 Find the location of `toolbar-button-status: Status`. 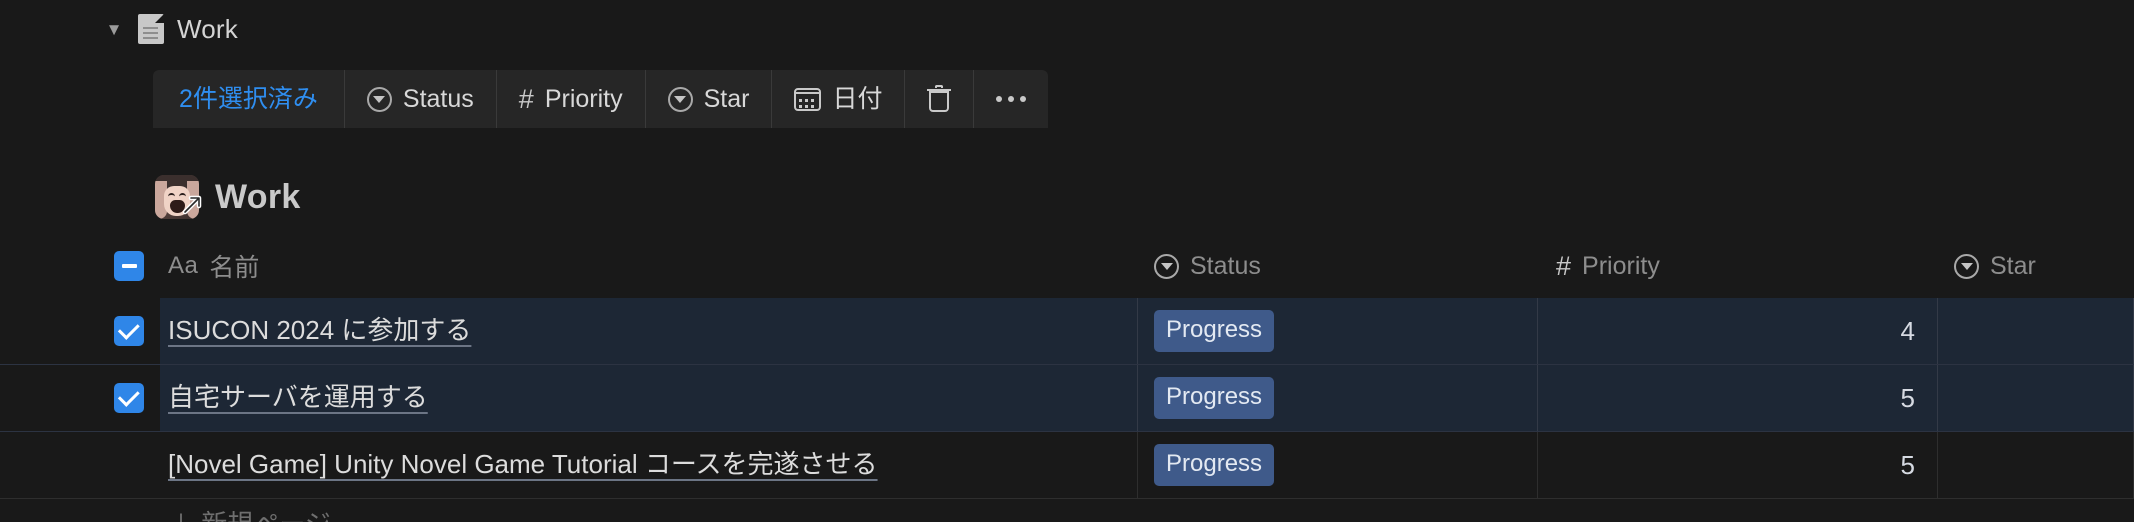

toolbar-button-status: Status is located at coordinates (421, 99).